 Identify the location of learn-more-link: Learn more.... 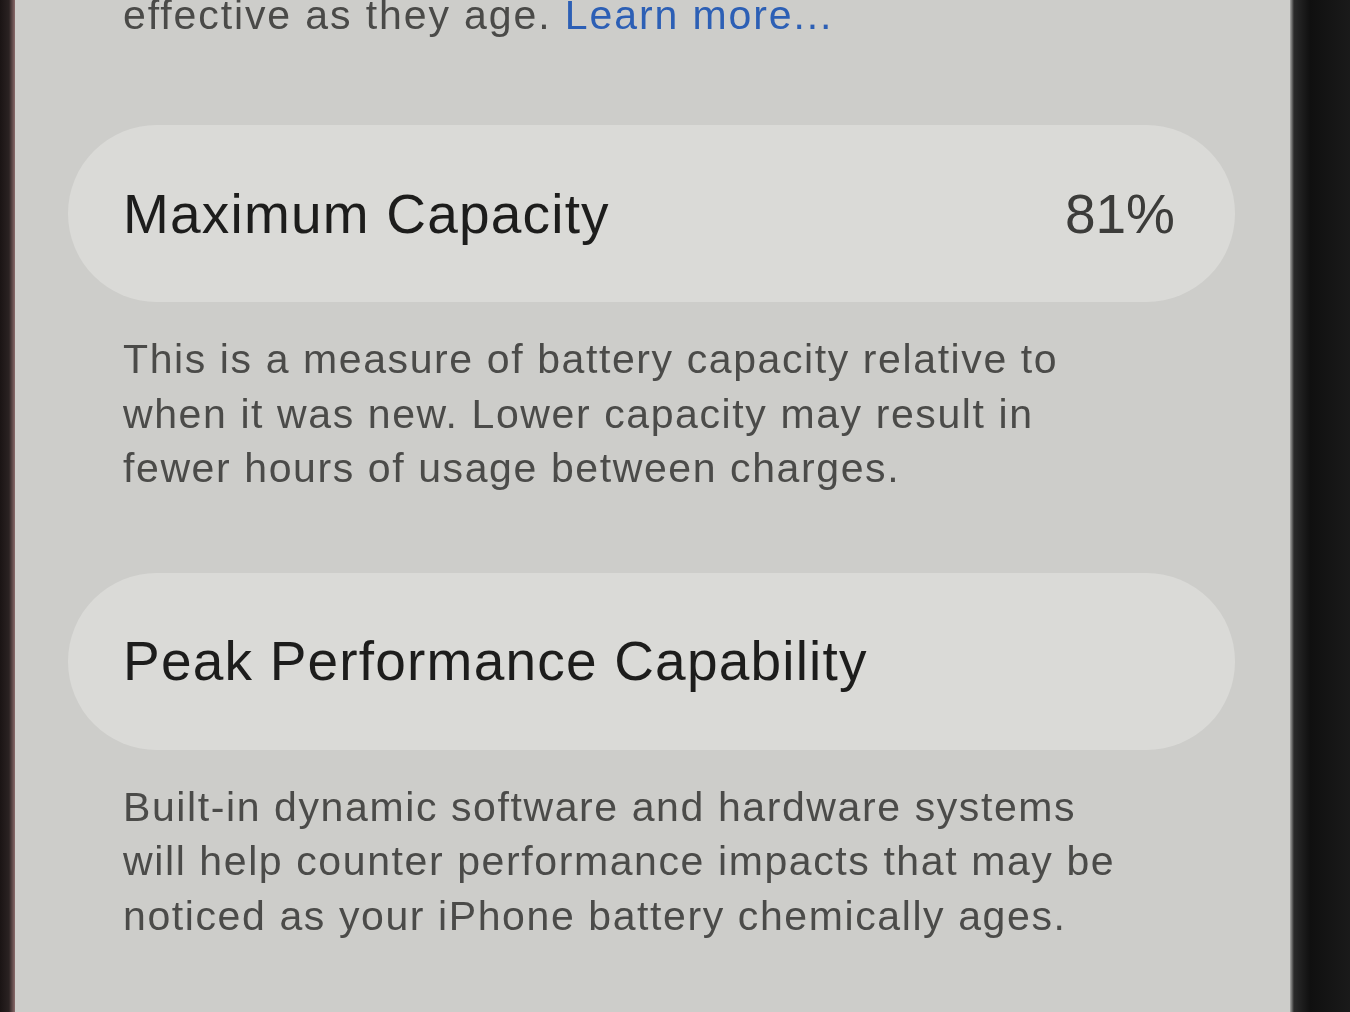
(699, 19).